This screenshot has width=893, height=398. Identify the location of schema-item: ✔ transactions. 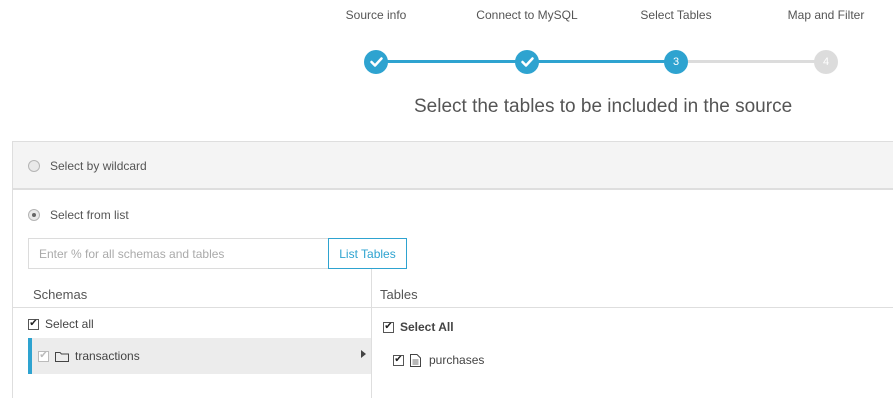
(89, 356).